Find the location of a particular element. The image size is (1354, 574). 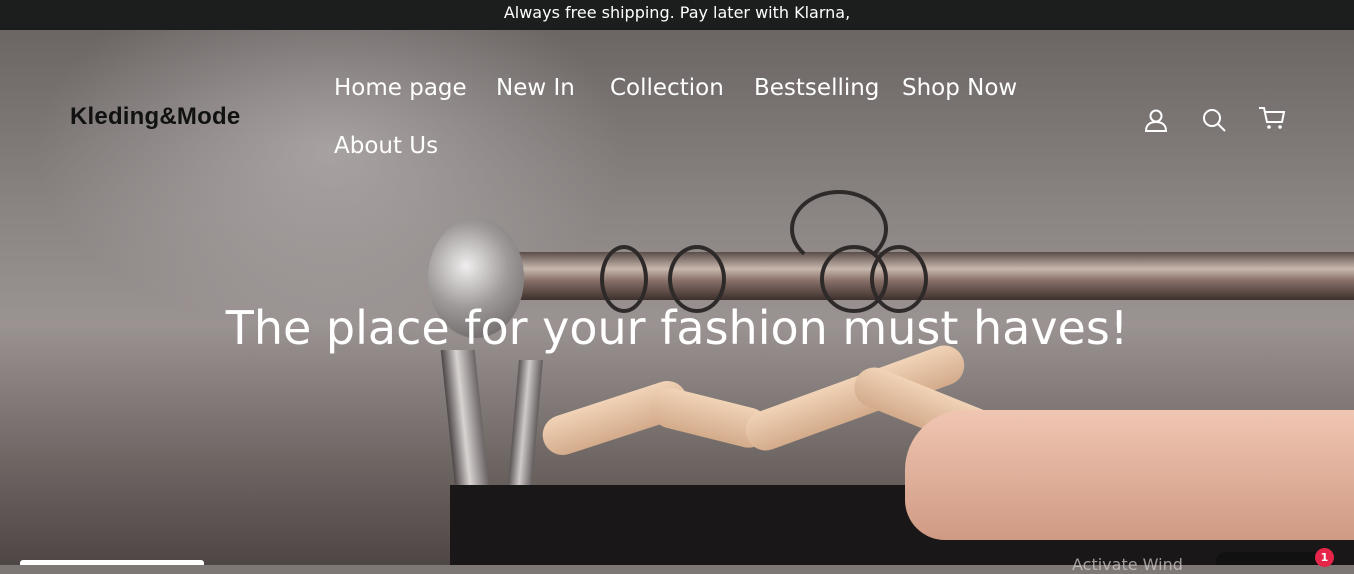

cart-icon is located at coordinates (1272, 118).